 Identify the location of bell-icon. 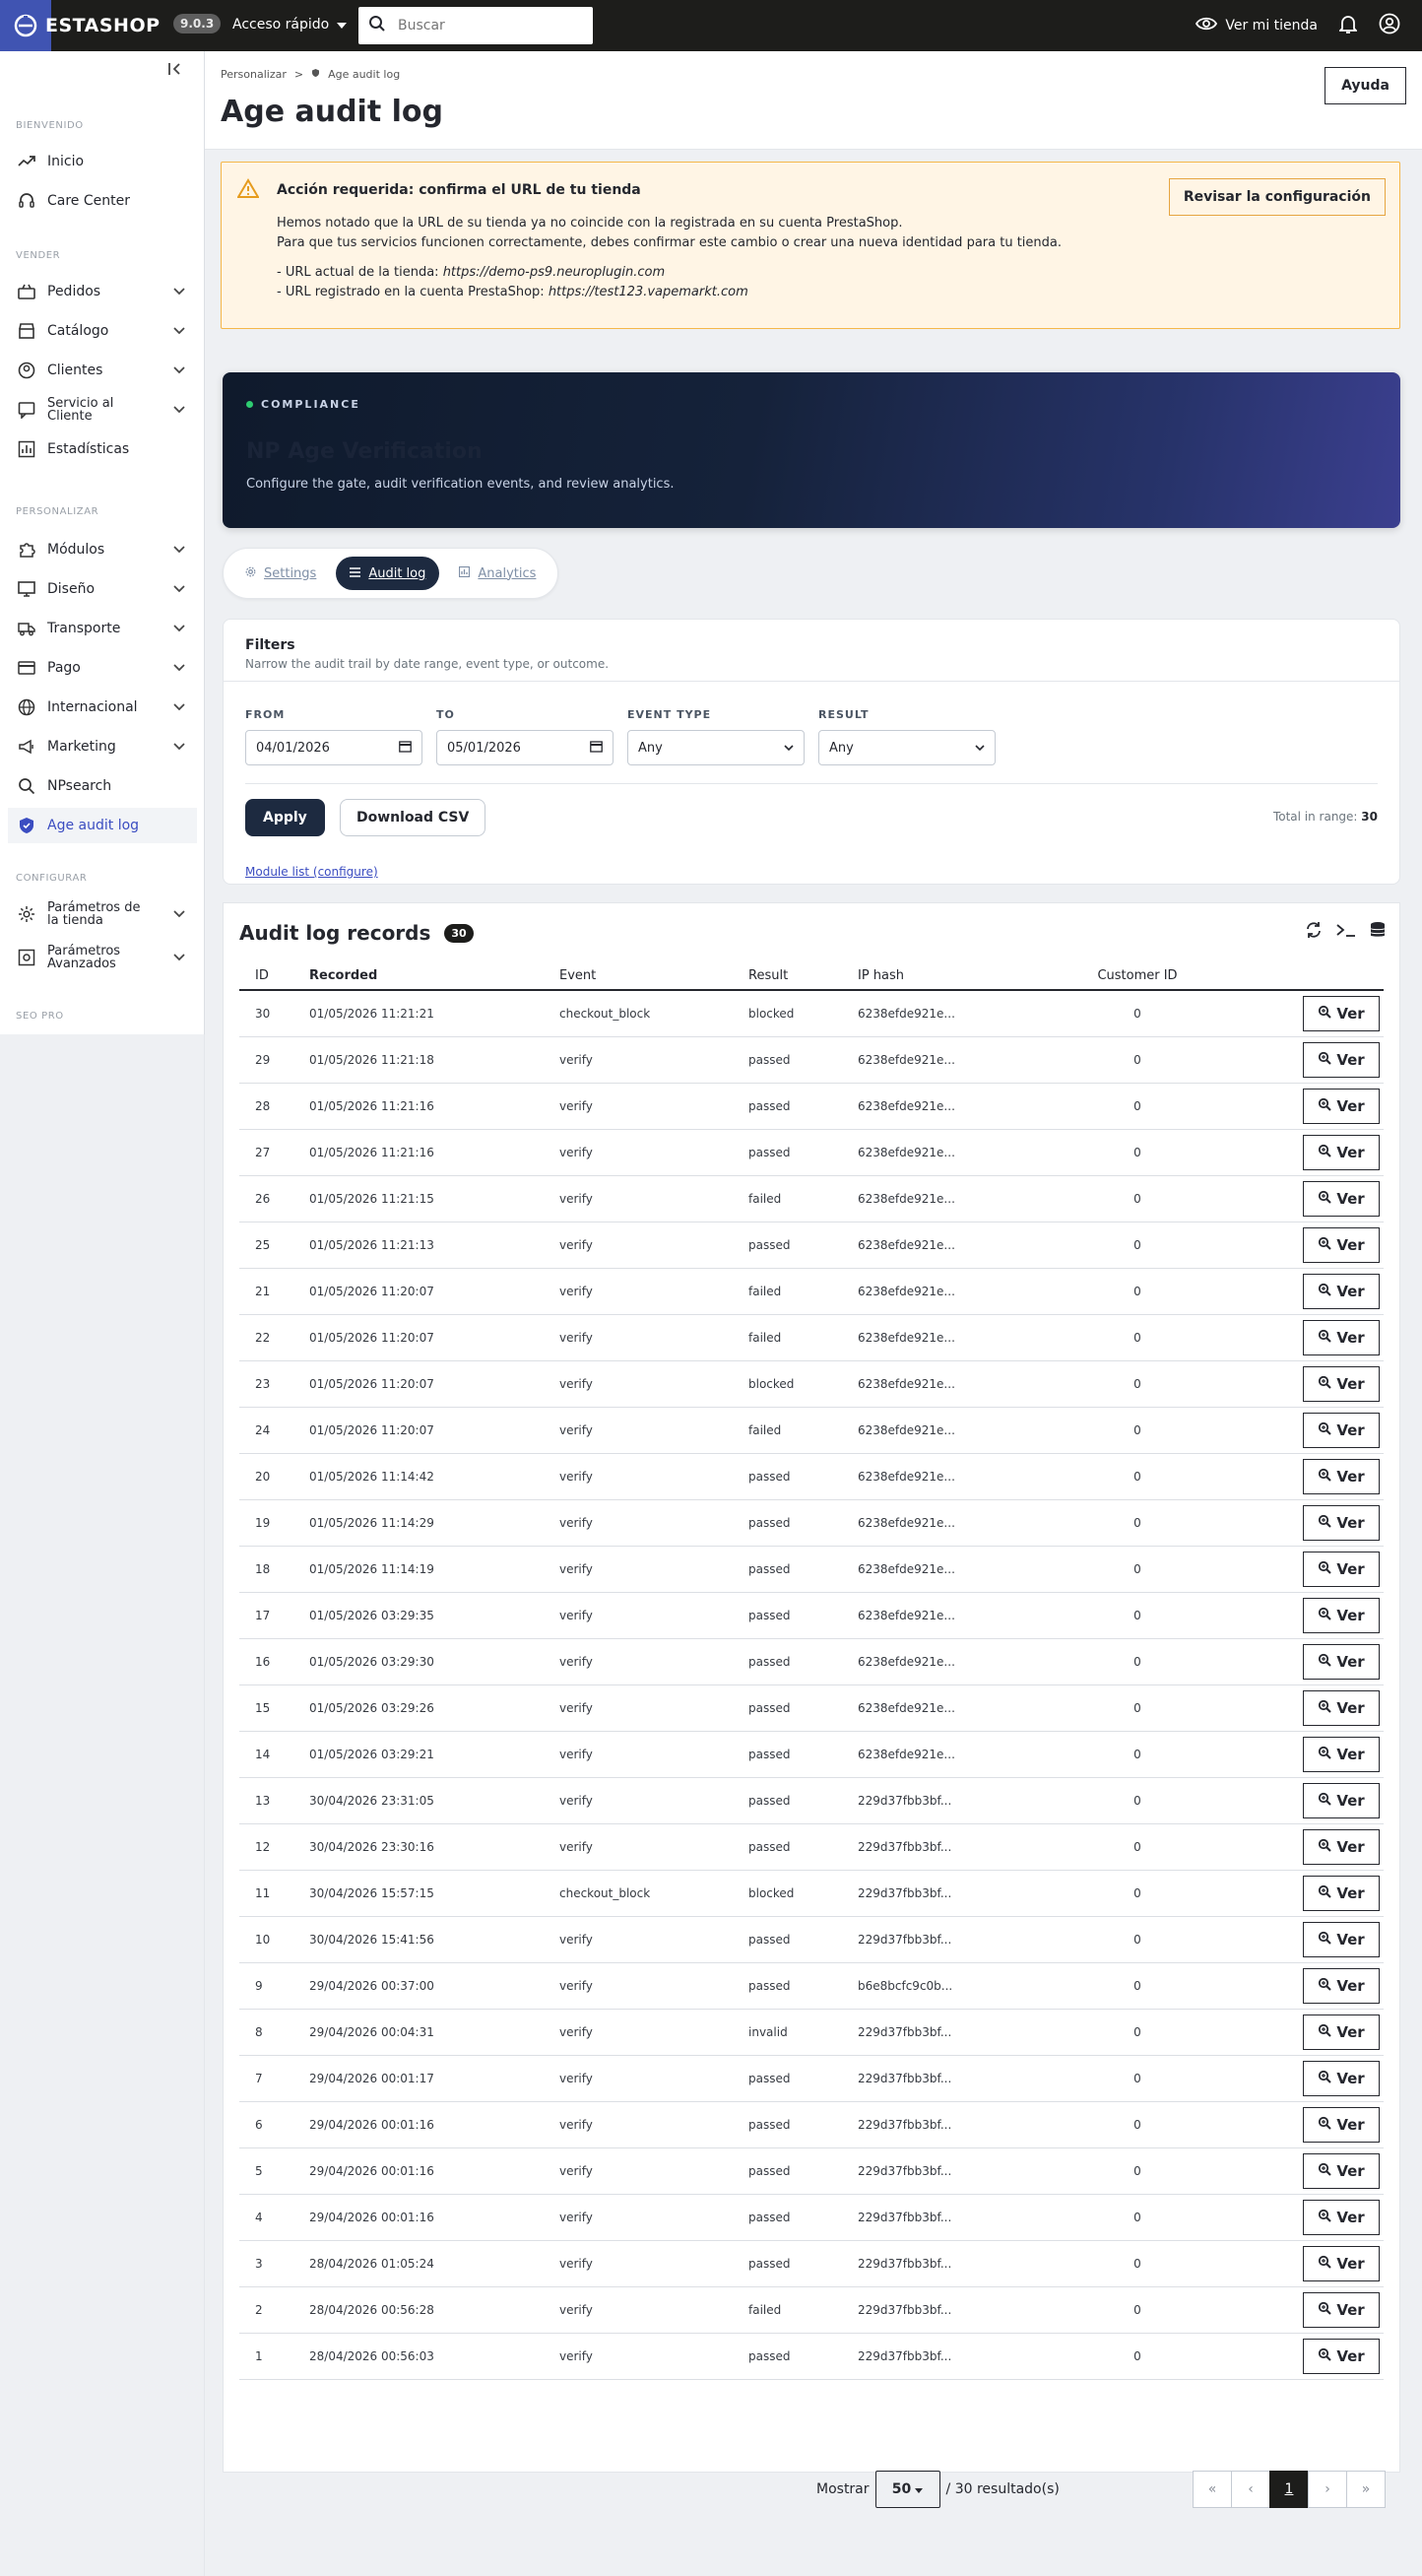
(1348, 26).